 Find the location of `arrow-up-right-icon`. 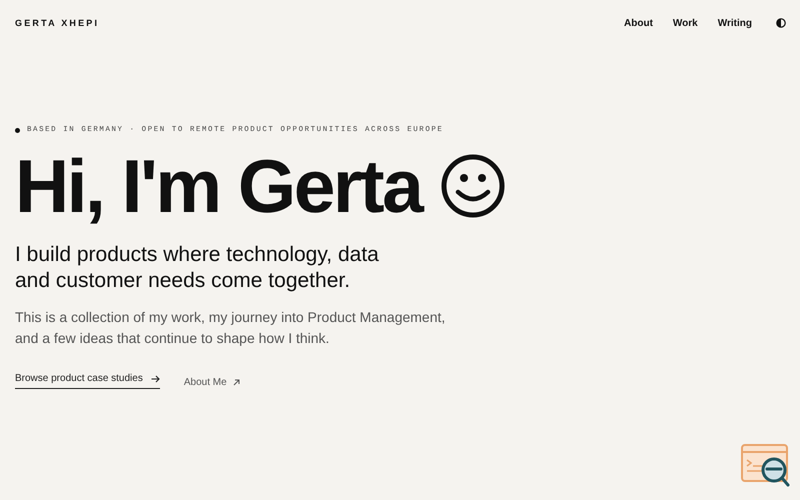

arrow-up-right-icon is located at coordinates (236, 382).